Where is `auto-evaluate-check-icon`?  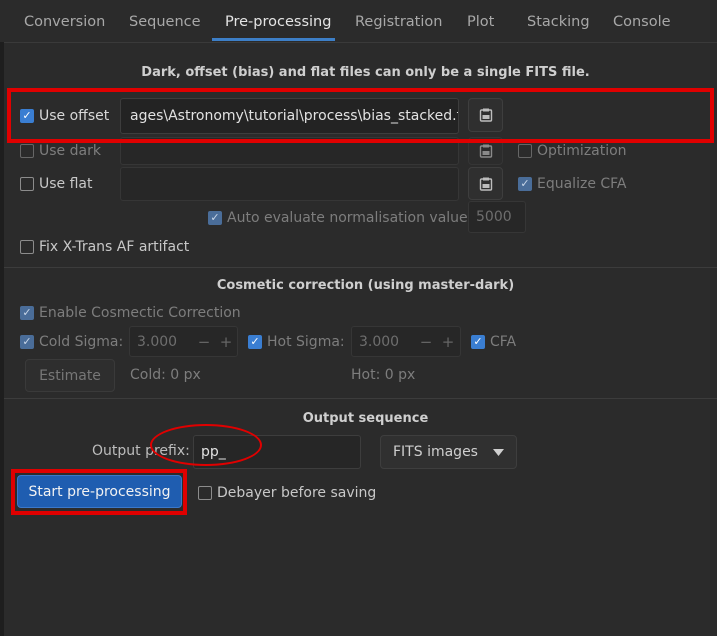
auto-evaluate-check-icon is located at coordinates (215, 218).